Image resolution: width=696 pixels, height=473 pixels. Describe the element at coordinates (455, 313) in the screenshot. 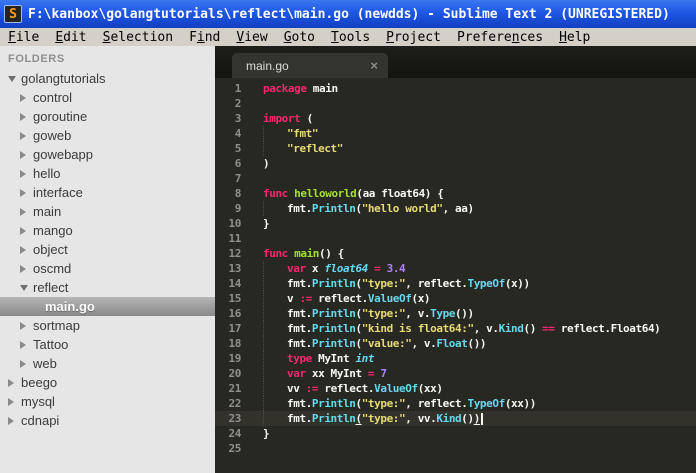

I see `code-line-16: 16 fmt.Println("type:", v.Type())` at that location.